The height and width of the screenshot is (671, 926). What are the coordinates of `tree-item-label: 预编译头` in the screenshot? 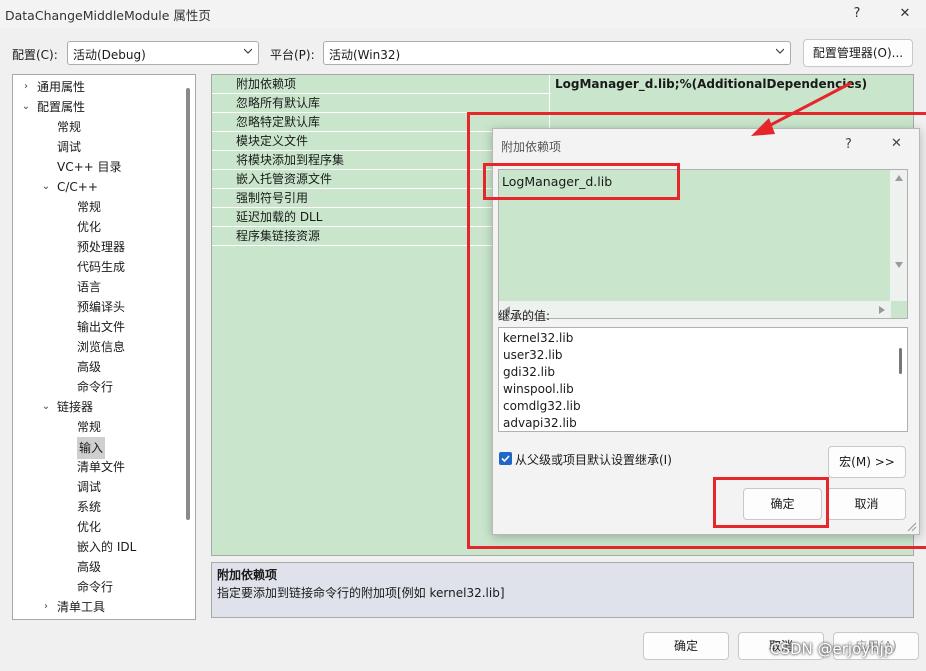 It's located at (101, 307).